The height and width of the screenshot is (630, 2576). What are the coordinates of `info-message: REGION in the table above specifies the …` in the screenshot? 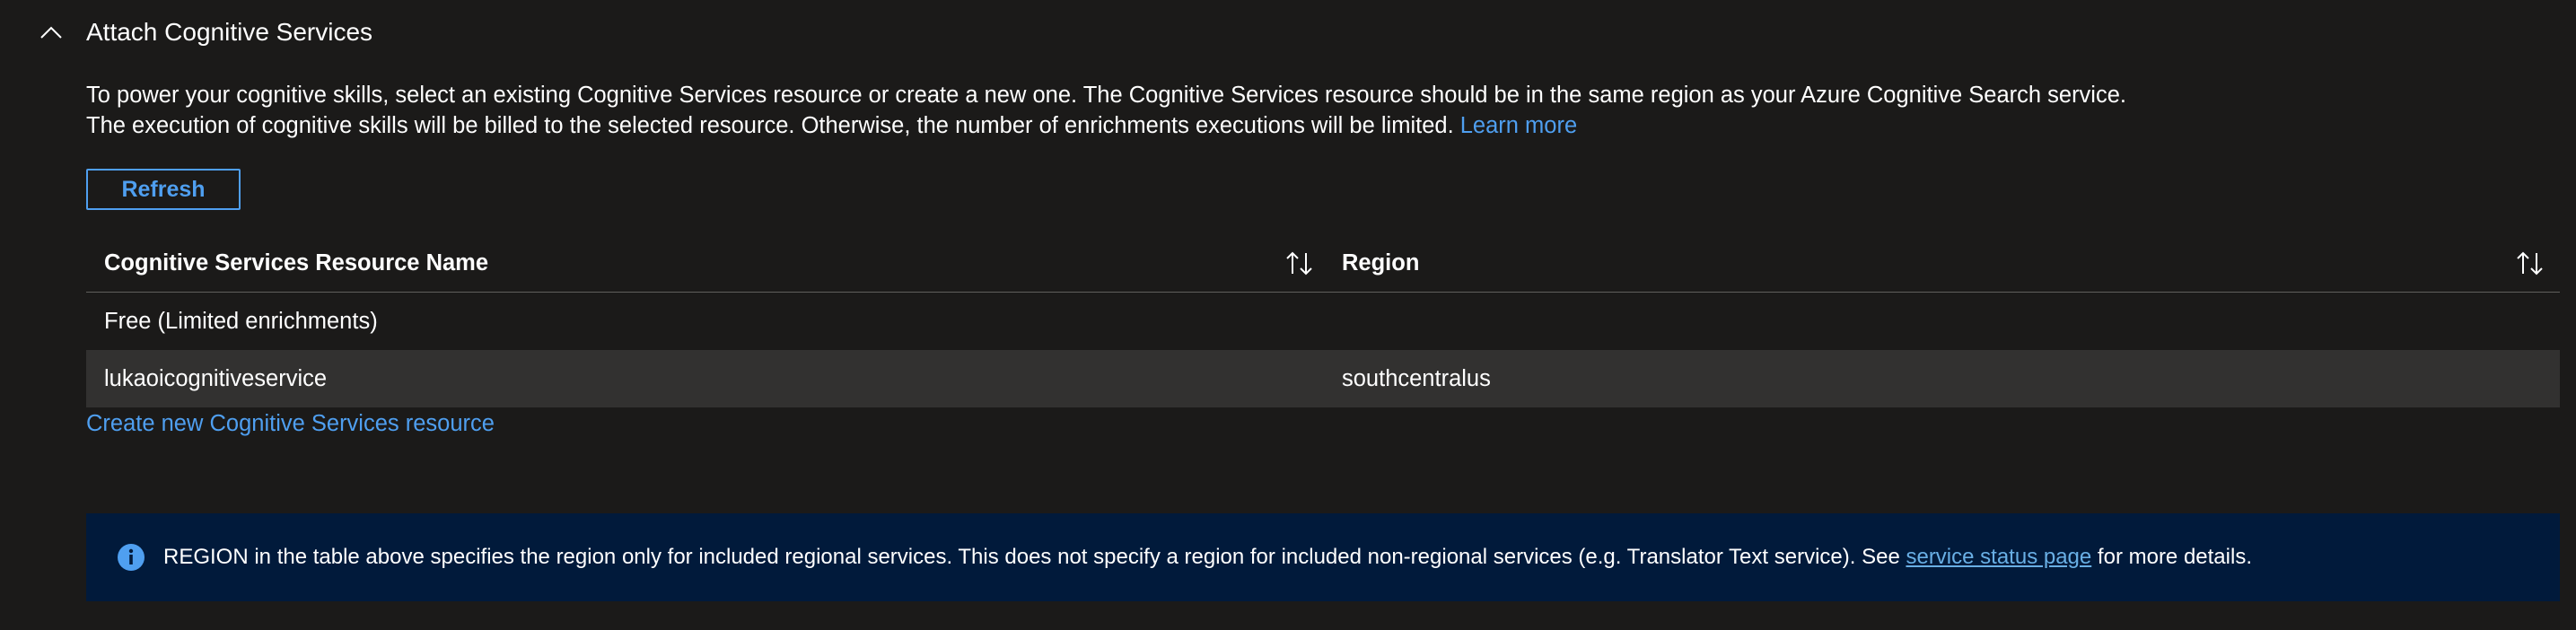 It's located at (1207, 558).